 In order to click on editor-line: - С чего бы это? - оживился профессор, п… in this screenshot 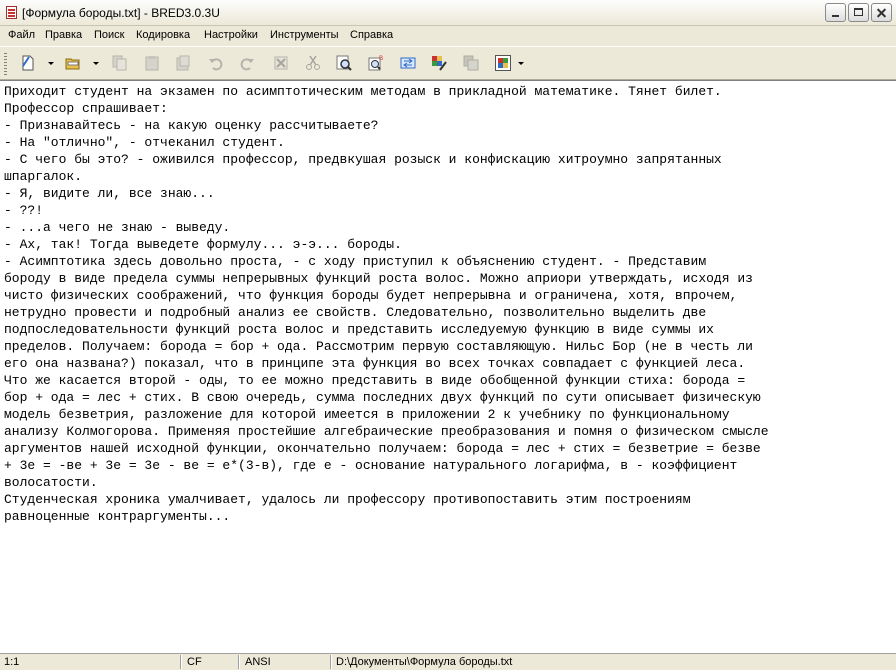, I will do `click(363, 159)`.